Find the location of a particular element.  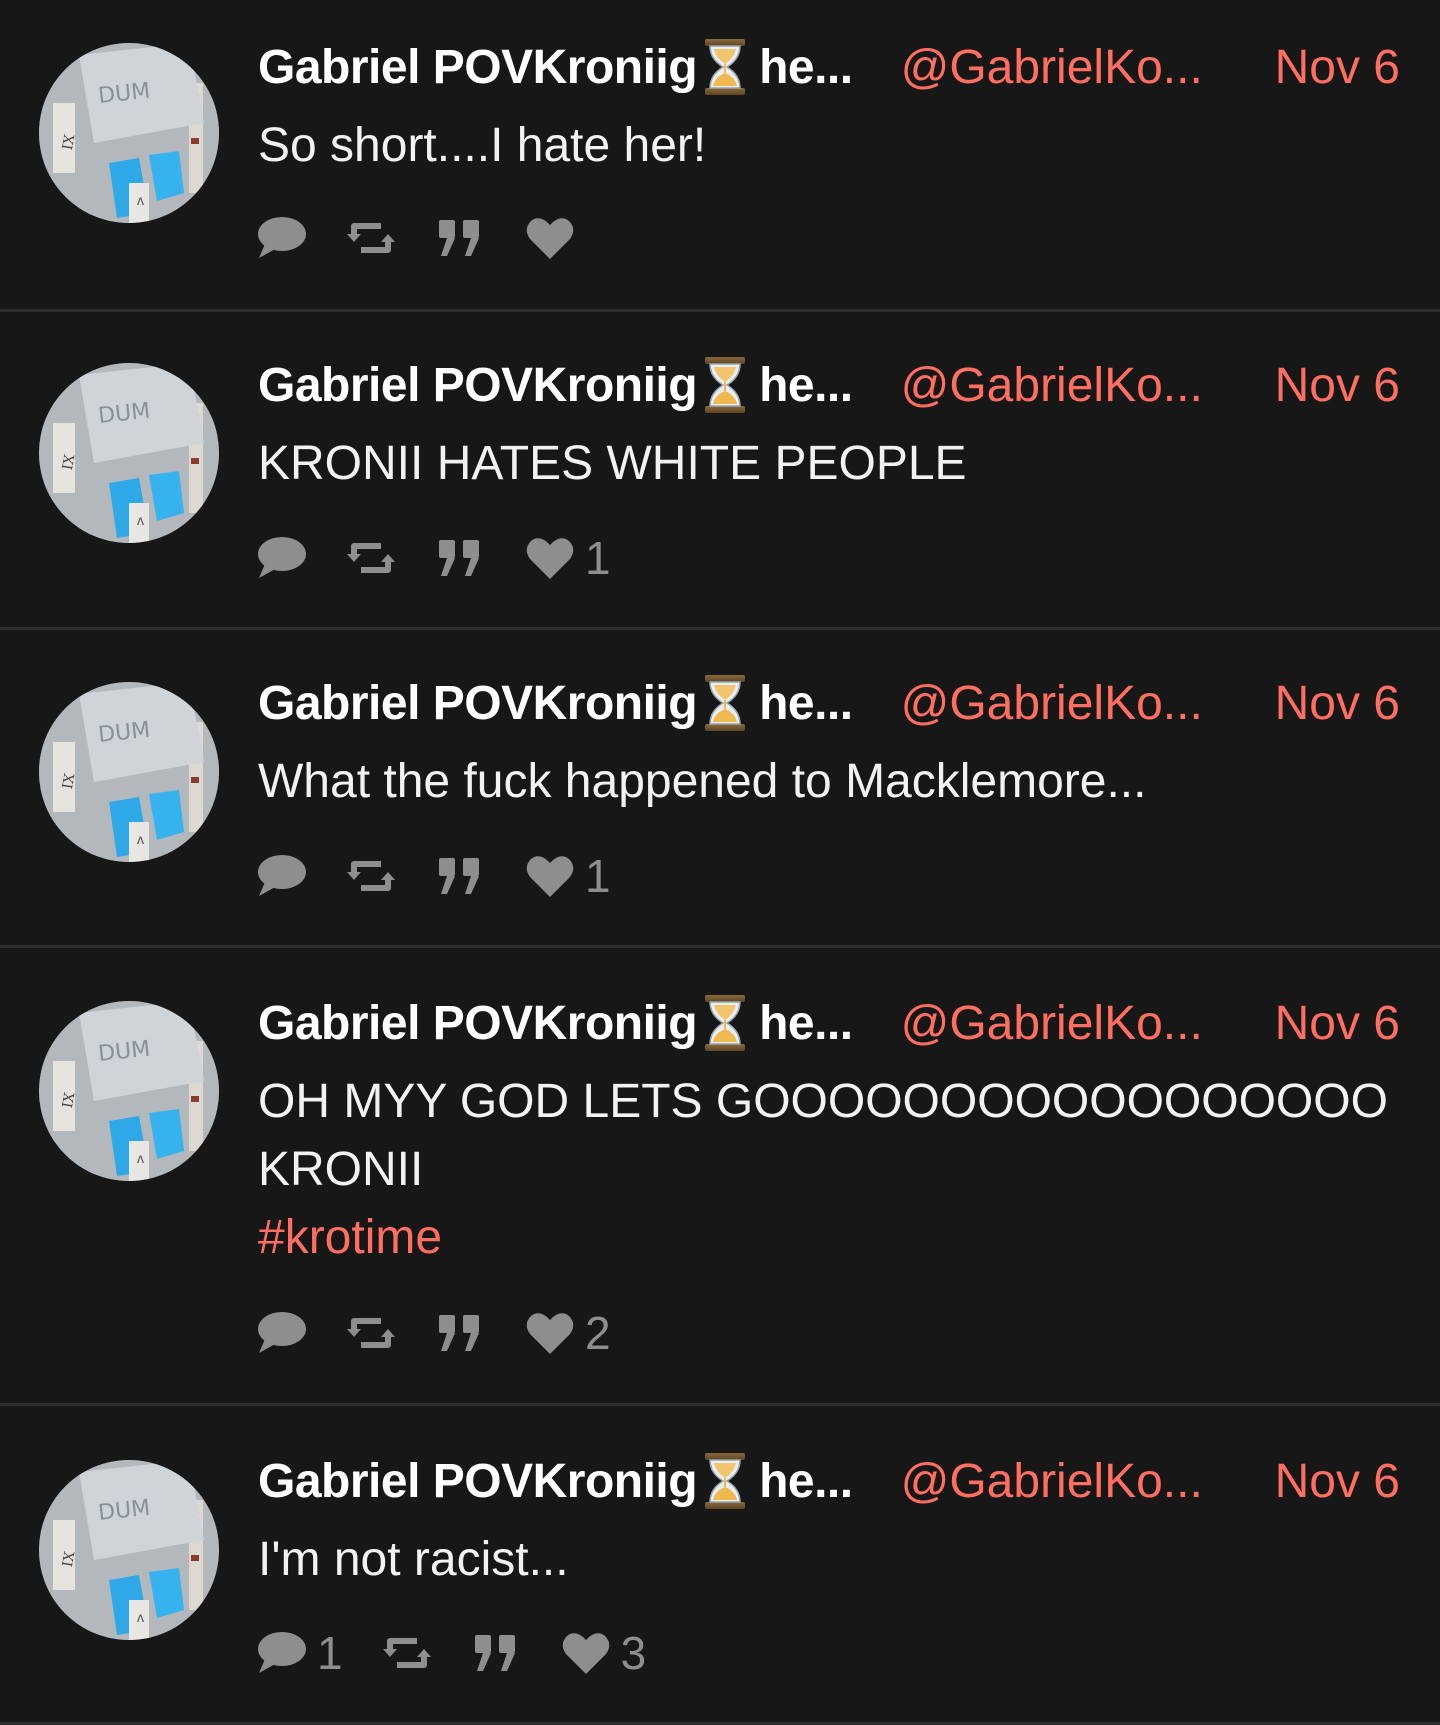

like-count: 1 is located at coordinates (598, 876).